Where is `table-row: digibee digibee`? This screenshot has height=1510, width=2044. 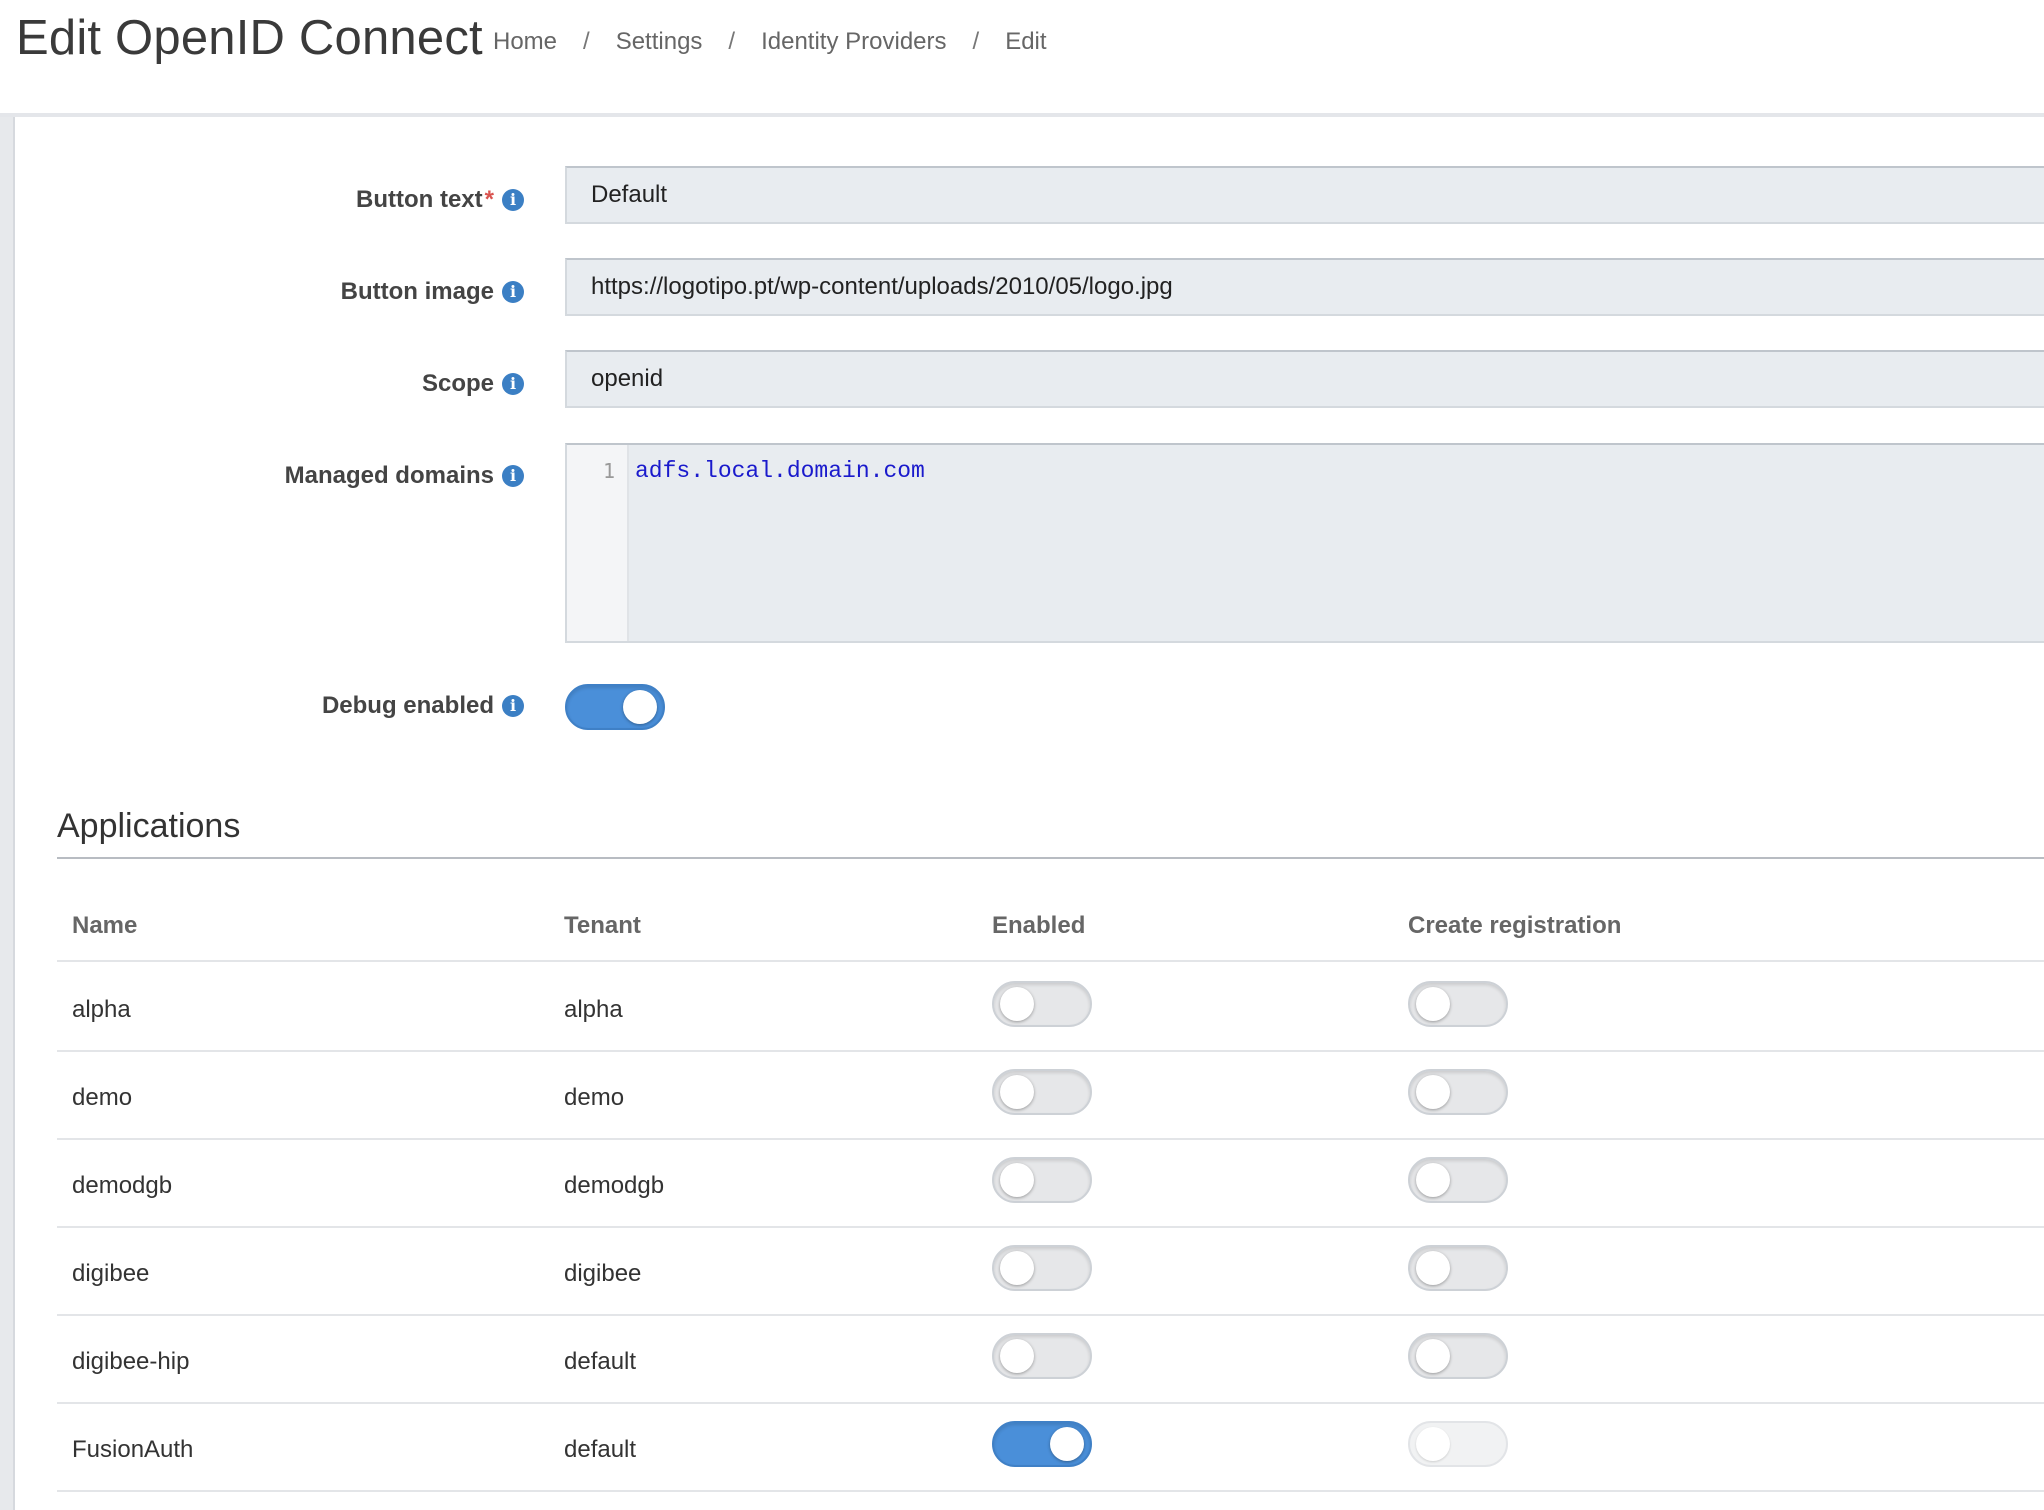
table-row: digibee digibee is located at coordinates (1050, 1272).